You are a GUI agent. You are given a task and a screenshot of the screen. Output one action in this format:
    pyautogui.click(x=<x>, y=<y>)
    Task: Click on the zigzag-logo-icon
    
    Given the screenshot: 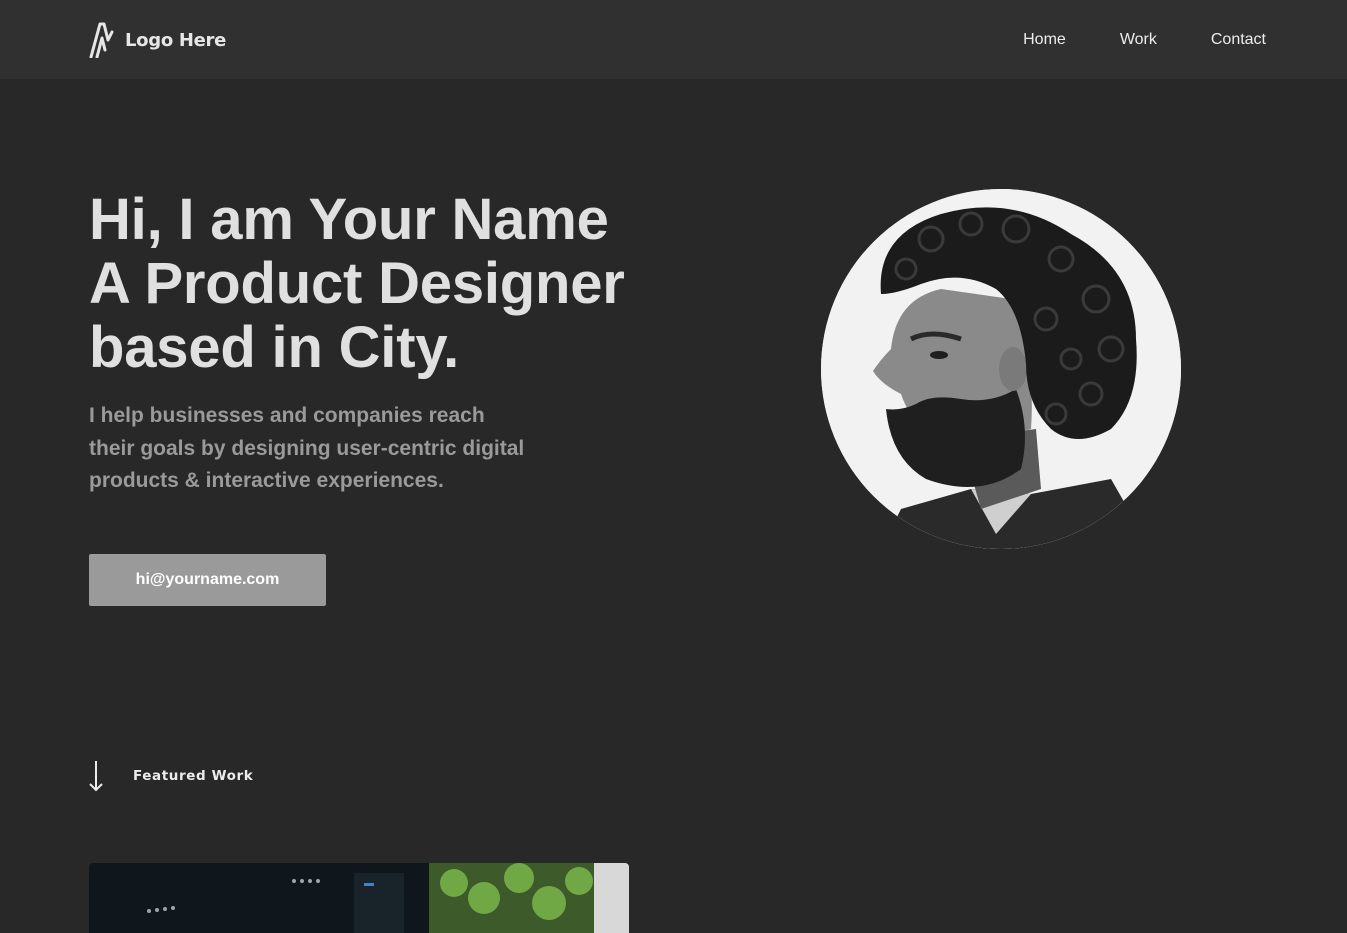 What is the action you would take?
    pyautogui.click(x=101, y=40)
    